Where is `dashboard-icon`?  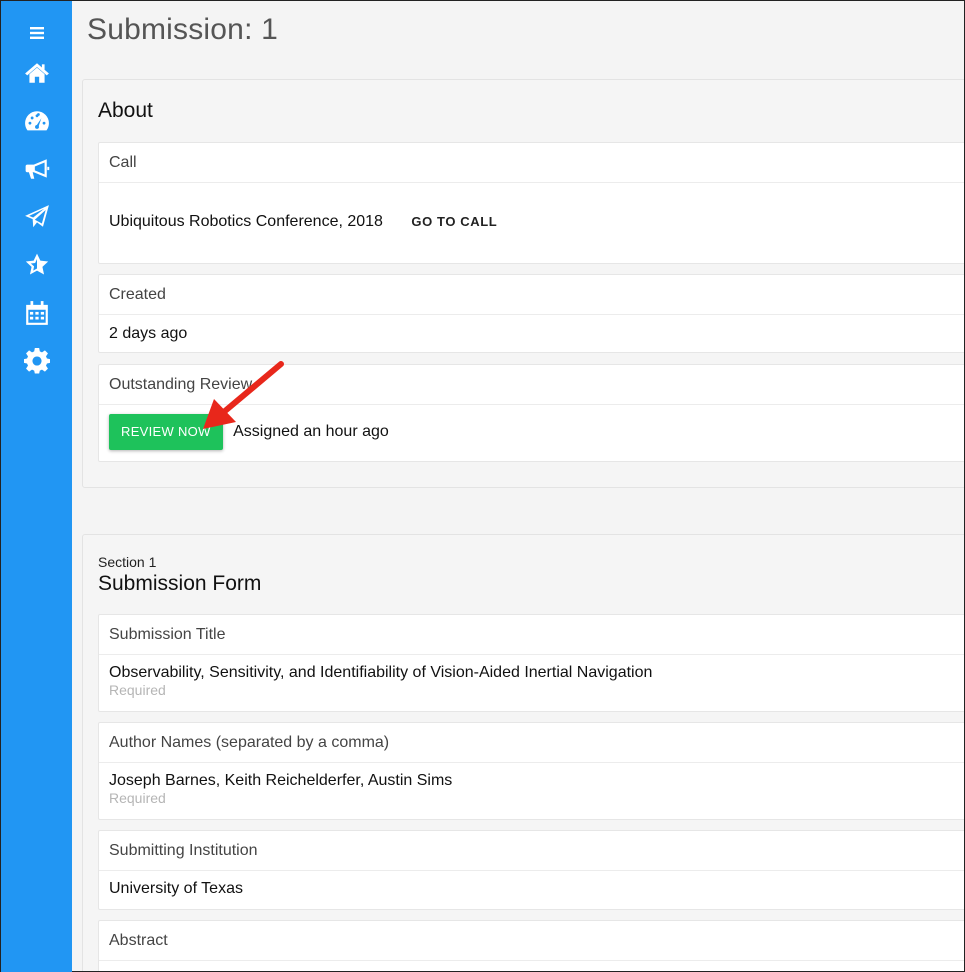 dashboard-icon is located at coordinates (36, 121).